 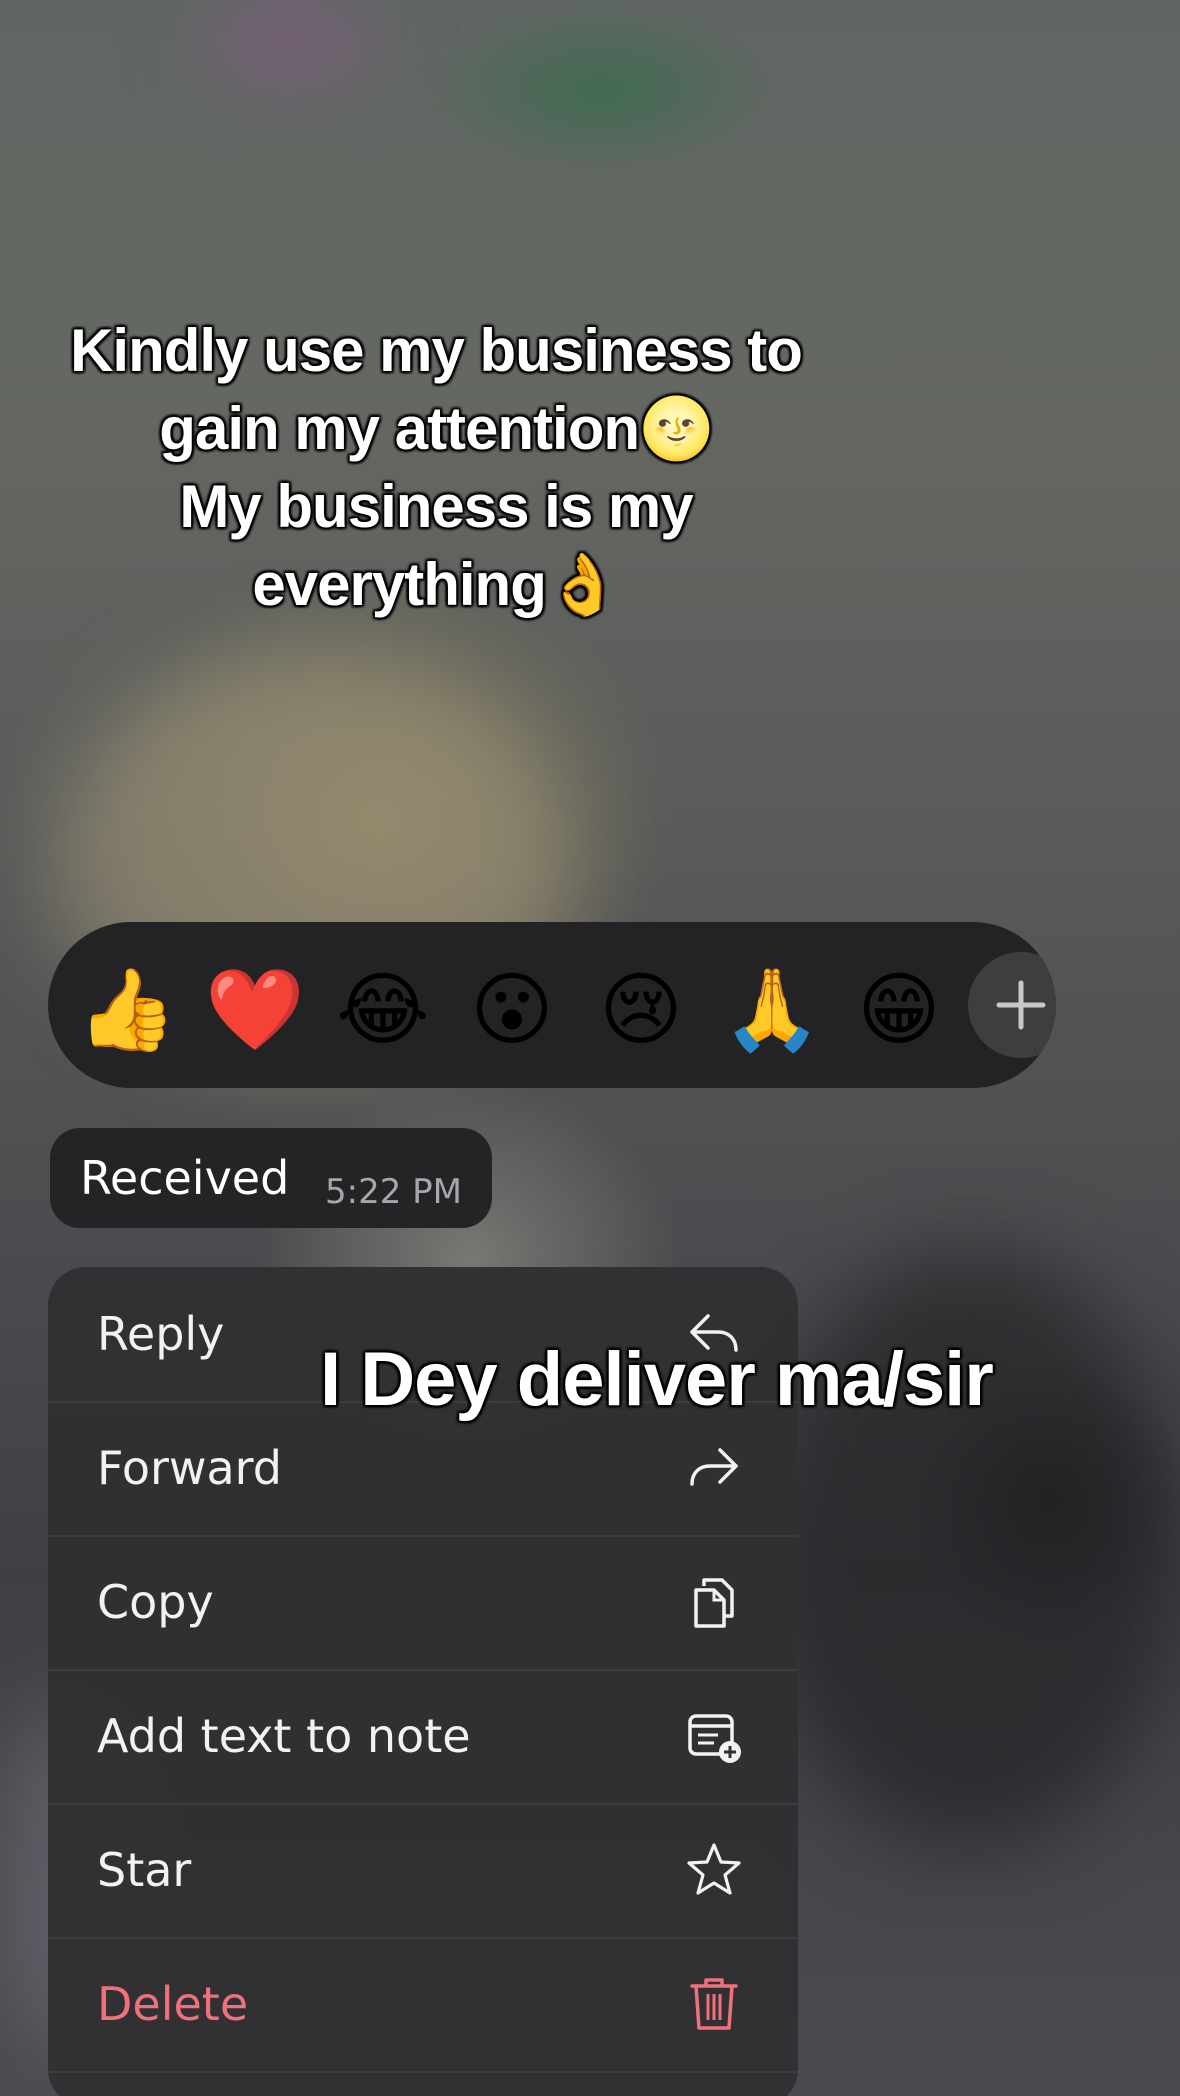 I want to click on caption-line: Kindly use my business to, so click(x=436, y=350).